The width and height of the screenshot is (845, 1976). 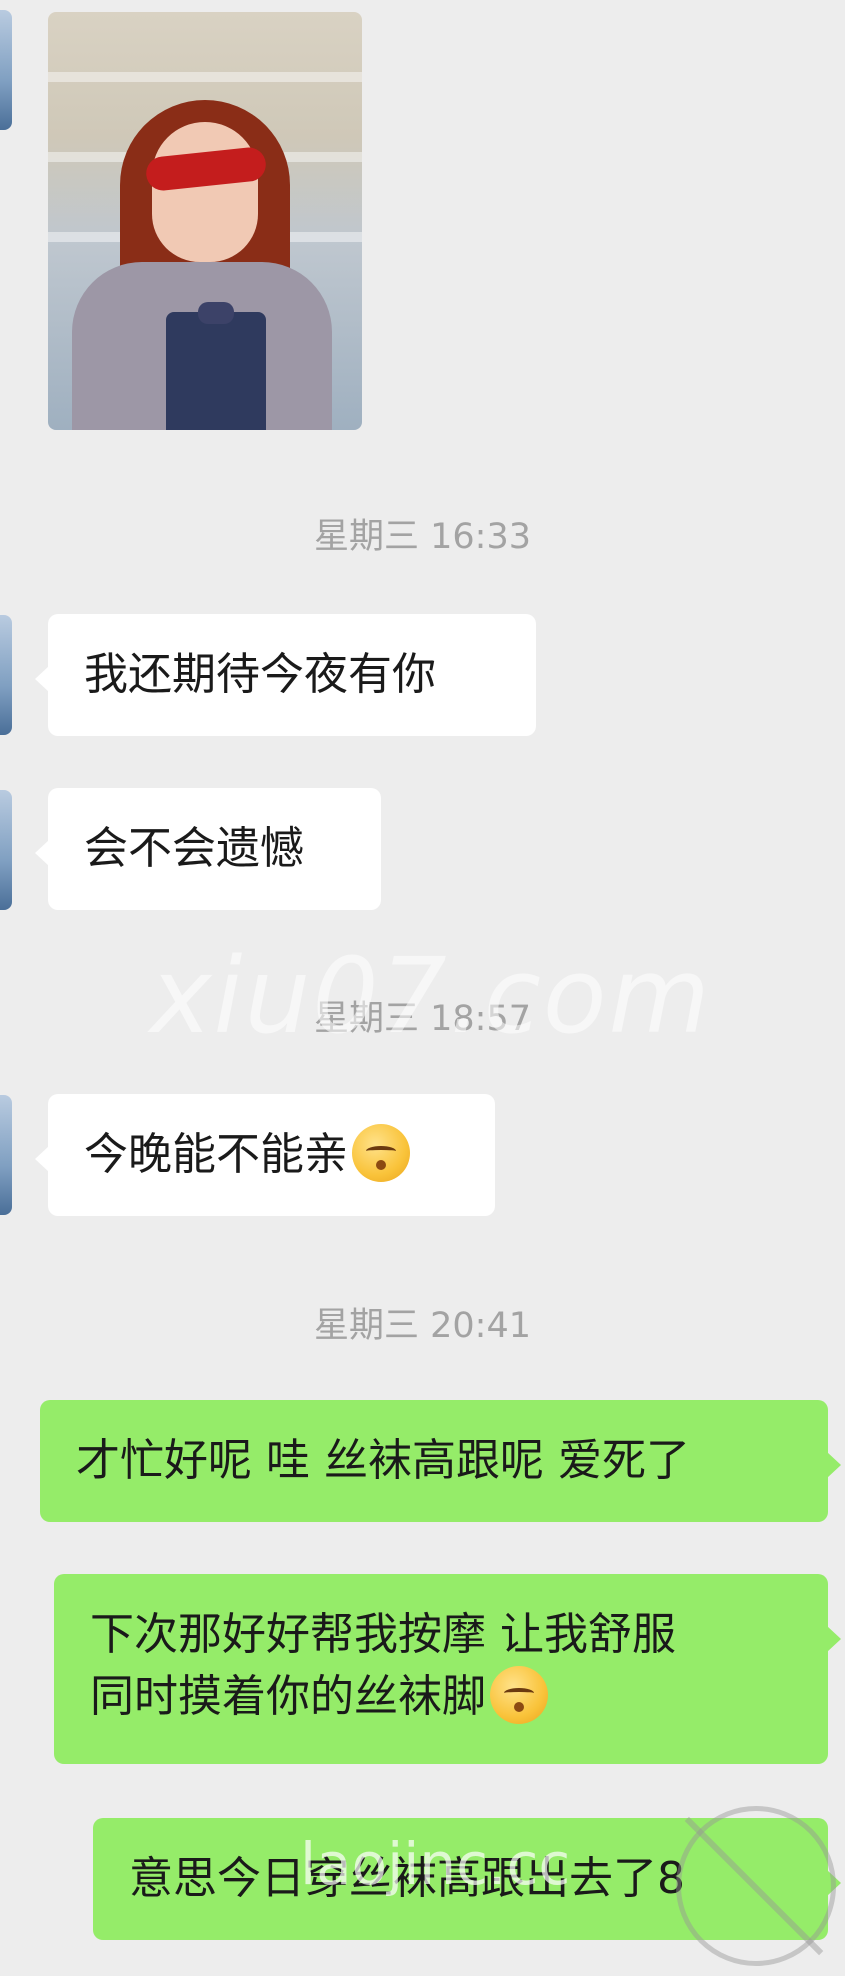 I want to click on outgoing-message: 才忙好呢 哇 丝袜高跟呢 爱死了, so click(x=440, y=1461).